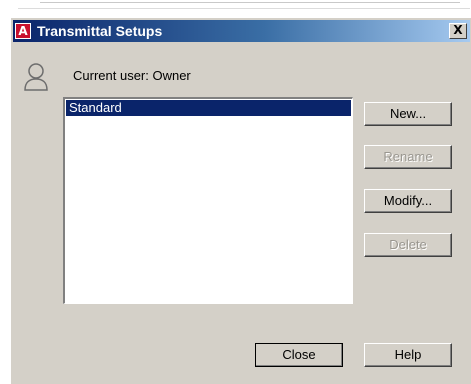 The height and width of the screenshot is (384, 471). I want to click on window-title: Transmittal Setups, so click(100, 31).